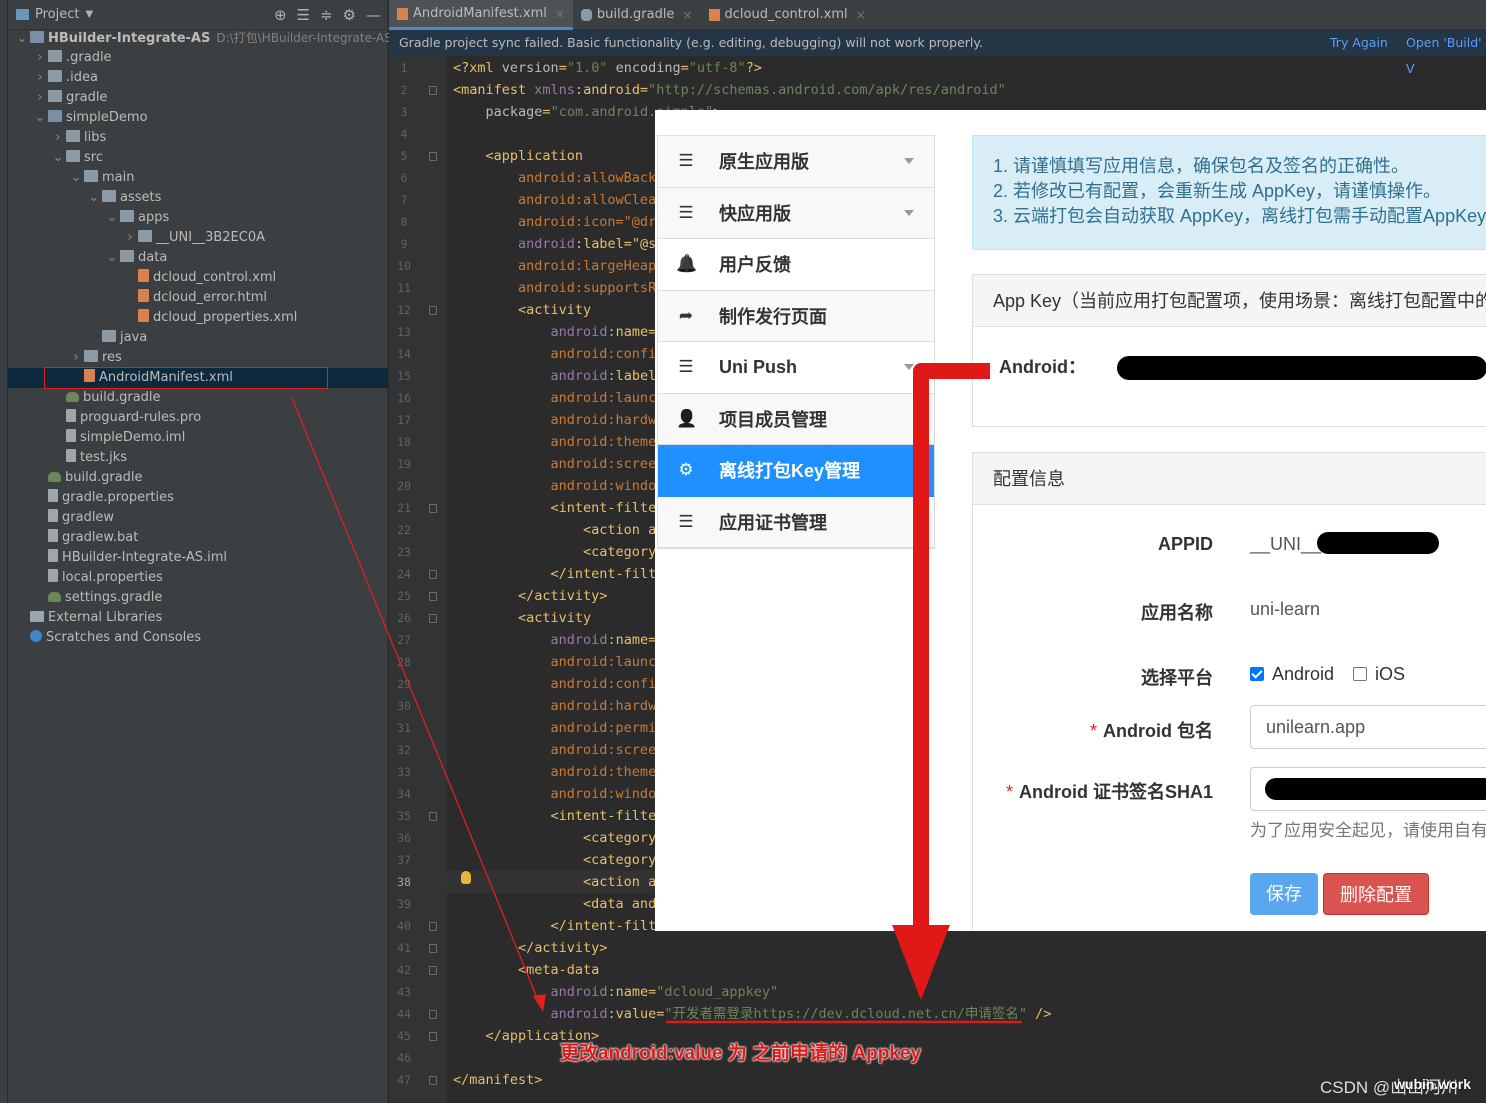  Describe the element at coordinates (526, 970) in the screenshot. I see `code-line: <meta-data` at that location.